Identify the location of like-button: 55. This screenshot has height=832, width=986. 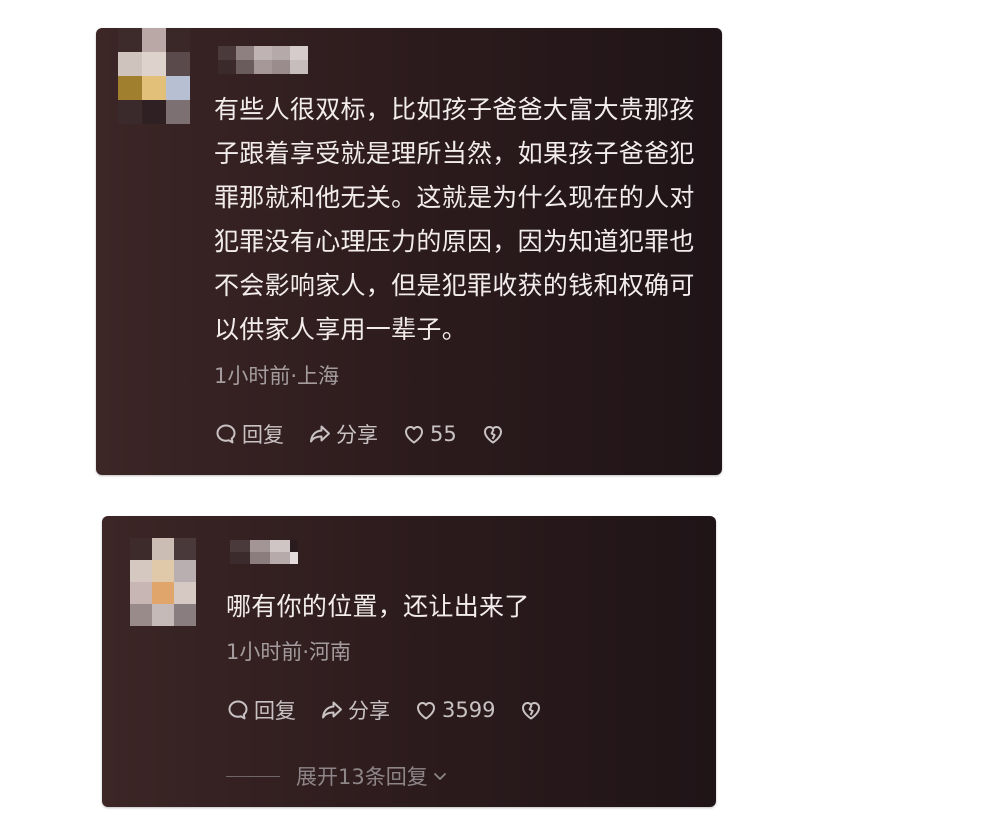
(429, 434).